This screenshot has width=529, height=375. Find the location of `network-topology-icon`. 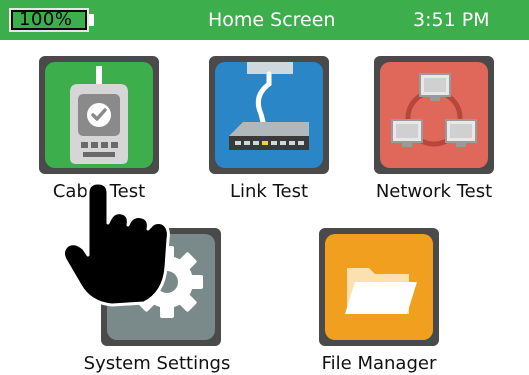

network-topology-icon is located at coordinates (434, 115).